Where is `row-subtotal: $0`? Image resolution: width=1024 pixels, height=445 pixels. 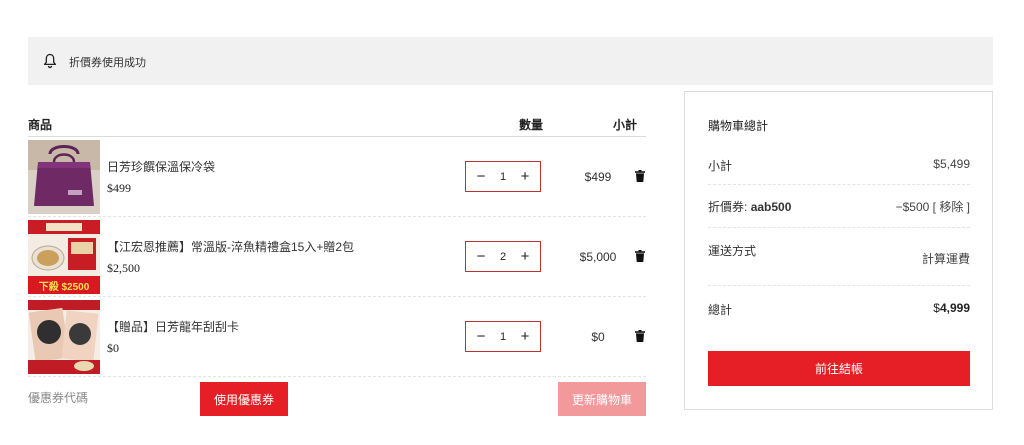
row-subtotal: $0 is located at coordinates (598, 337).